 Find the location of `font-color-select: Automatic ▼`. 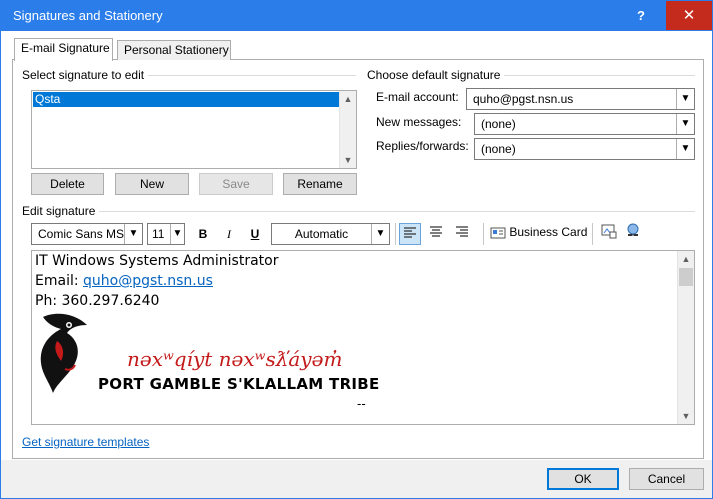

font-color-select: Automatic ▼ is located at coordinates (330, 234).